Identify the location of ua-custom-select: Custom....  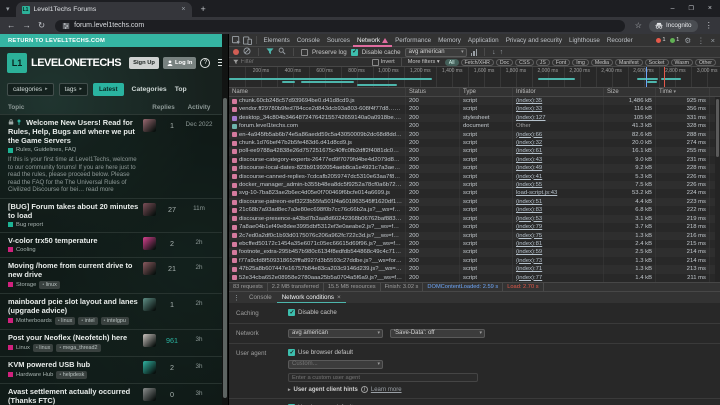
(335, 364).